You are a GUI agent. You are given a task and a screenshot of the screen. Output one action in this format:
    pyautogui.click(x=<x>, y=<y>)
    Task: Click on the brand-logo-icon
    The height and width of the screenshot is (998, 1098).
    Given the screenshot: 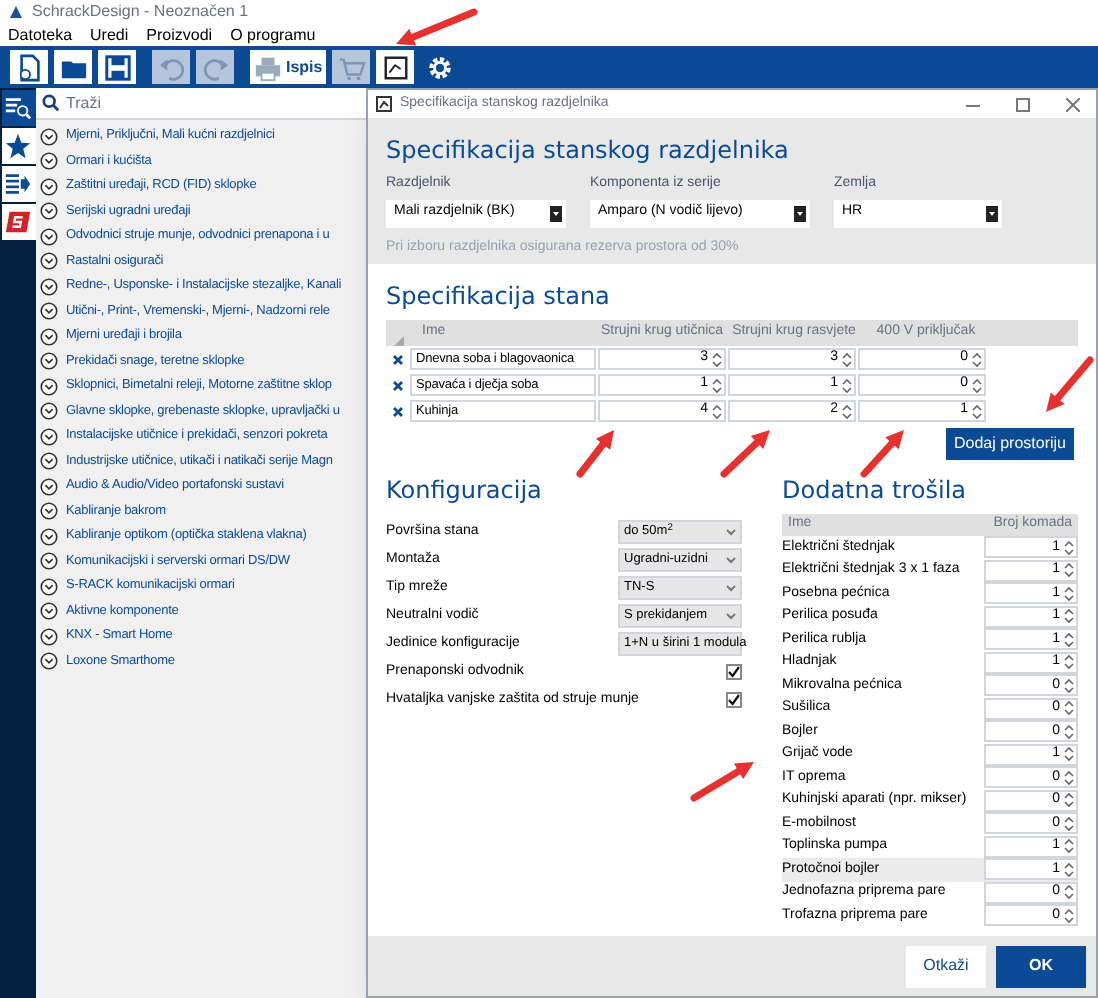 What is the action you would take?
    pyautogui.click(x=18, y=222)
    